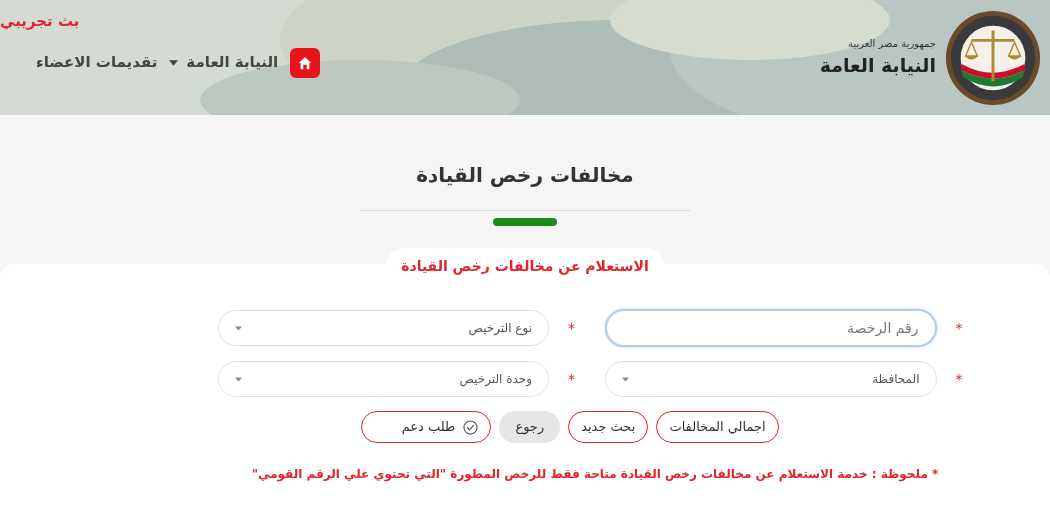 The image size is (1050, 532). Describe the element at coordinates (224, 62) in the screenshot. I see `nav-menu-item: النيابة العامة` at that location.